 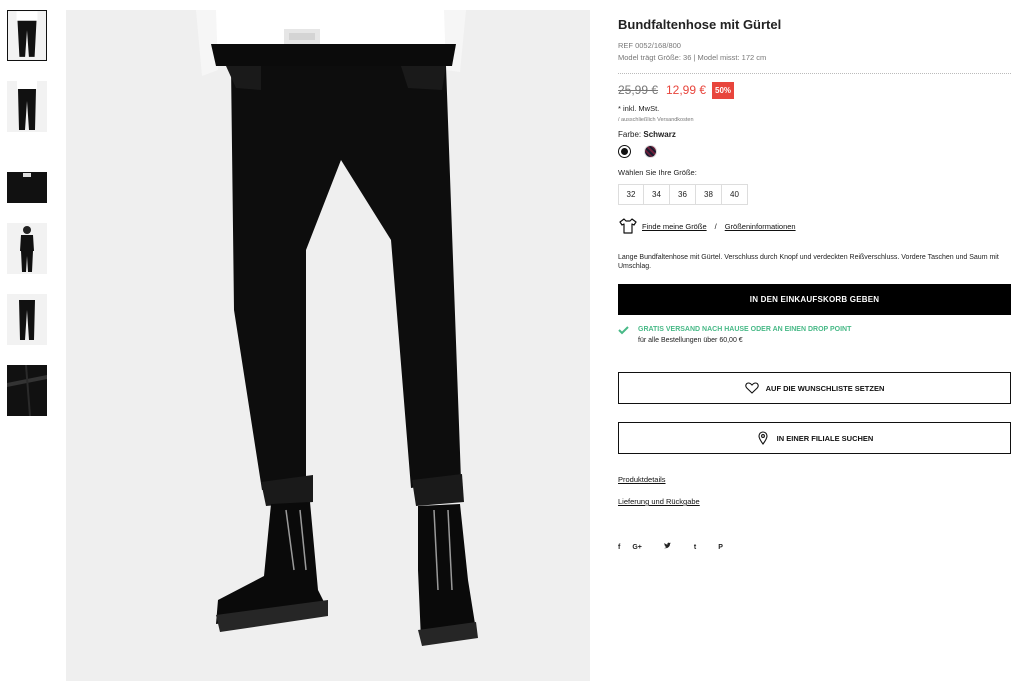 What do you see at coordinates (825, 388) in the screenshot?
I see `wishlist-button-label: AUF DIE WUNSCHLISTE SETZEN` at bounding box center [825, 388].